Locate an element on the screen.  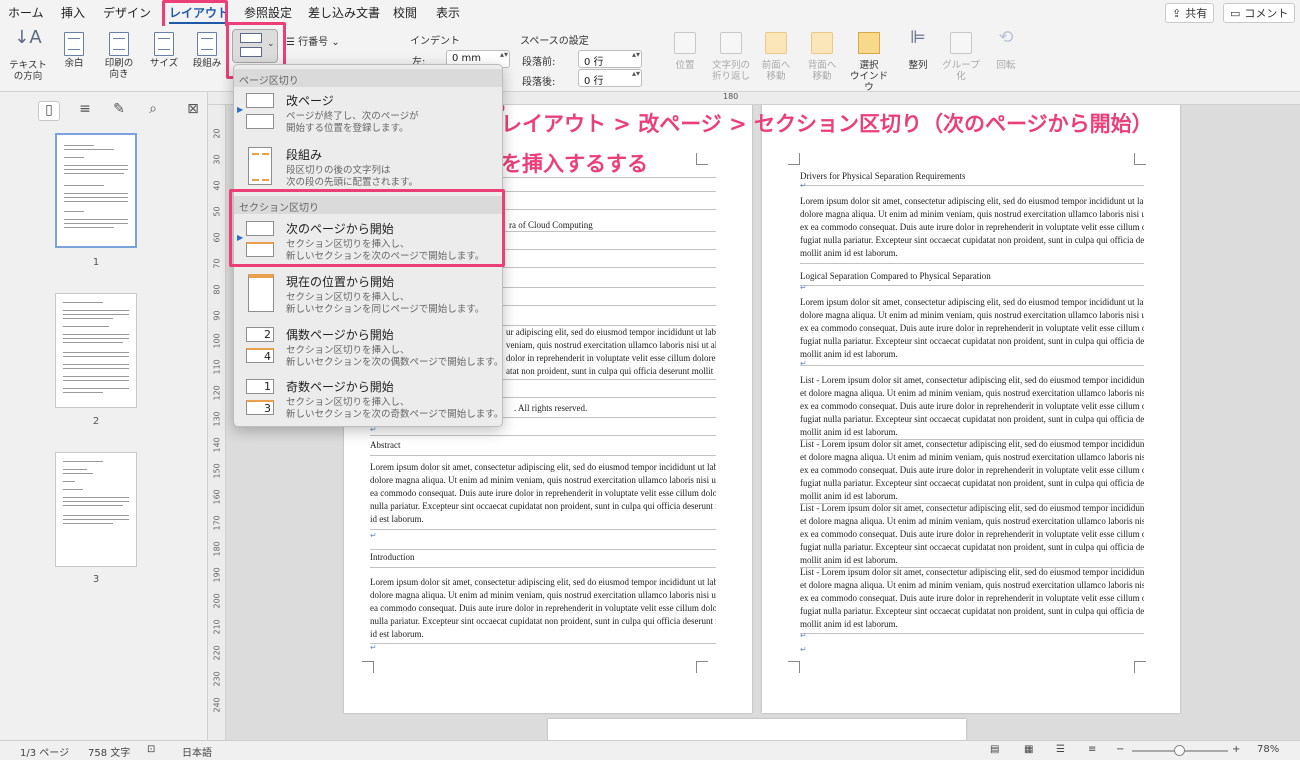
insertion-arrow-icon: ▶ is located at coordinates (240, 109).